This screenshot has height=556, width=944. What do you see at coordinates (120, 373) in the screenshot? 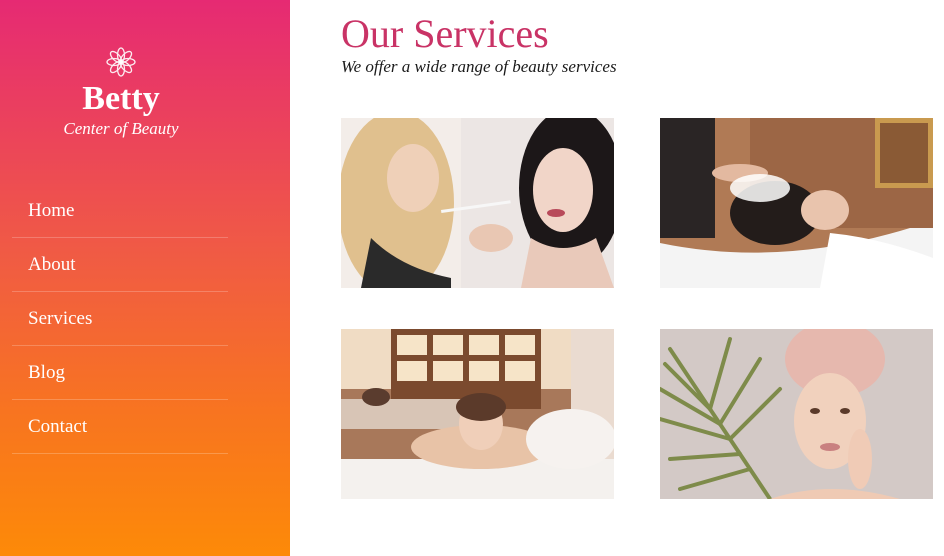
I see `nav-item-blog: Blog` at bounding box center [120, 373].